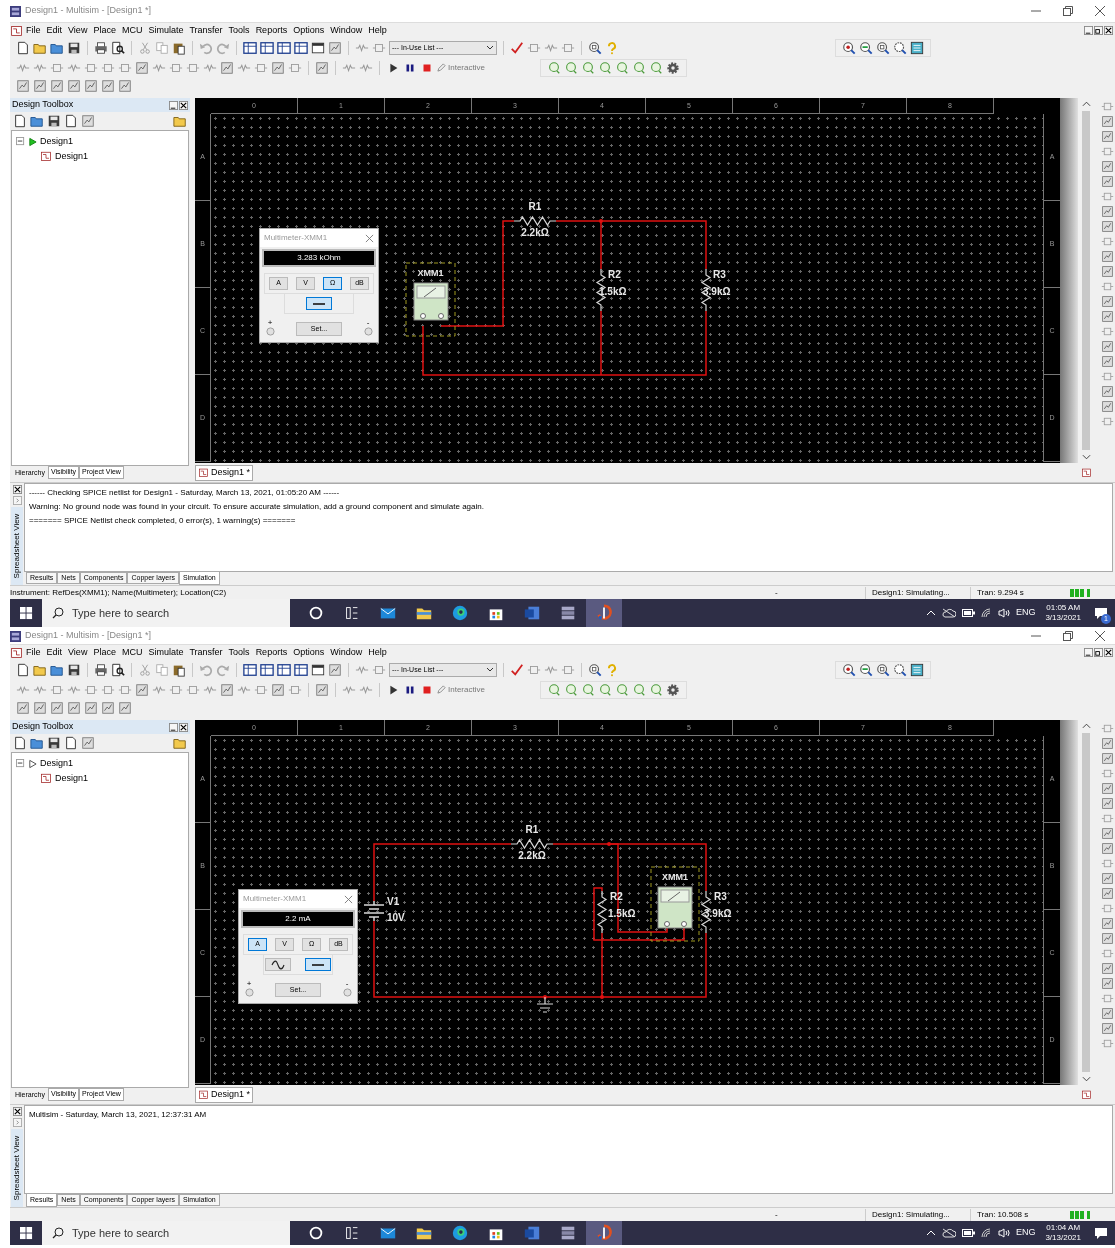  What do you see at coordinates (968, 1233) in the screenshot?
I see `battery-icon` at bounding box center [968, 1233].